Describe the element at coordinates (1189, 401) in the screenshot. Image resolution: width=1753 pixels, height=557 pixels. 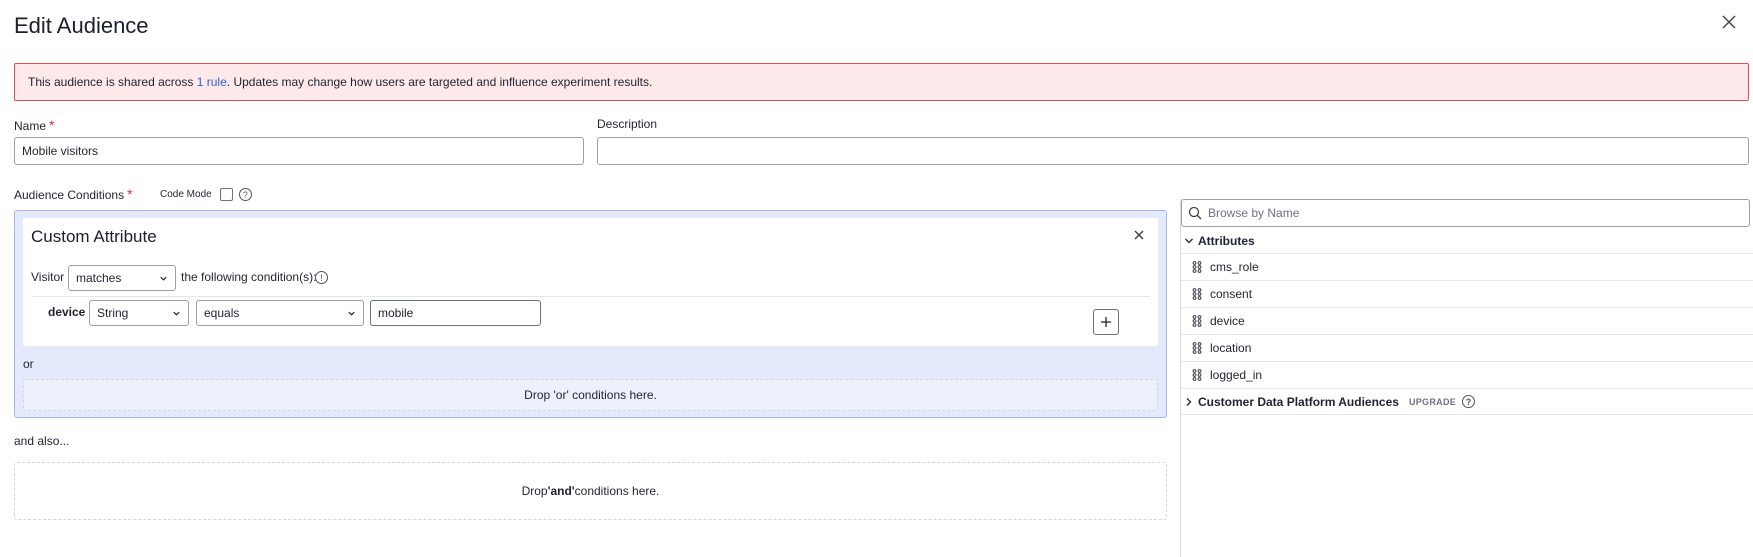
I see `chevron-right-icon` at that location.